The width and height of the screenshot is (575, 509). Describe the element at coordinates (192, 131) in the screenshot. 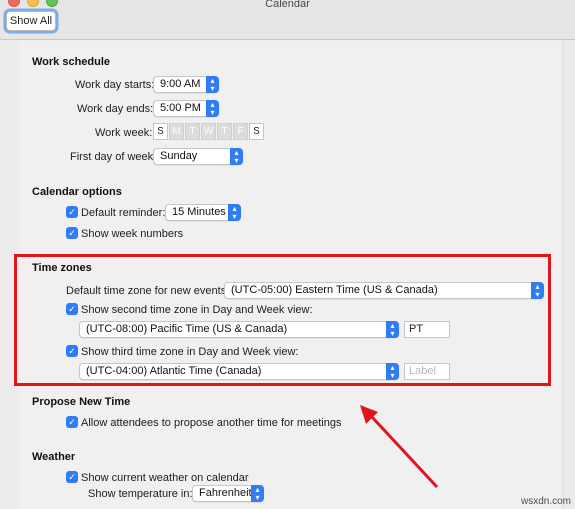

I see `day-toggle-tue: T` at that location.